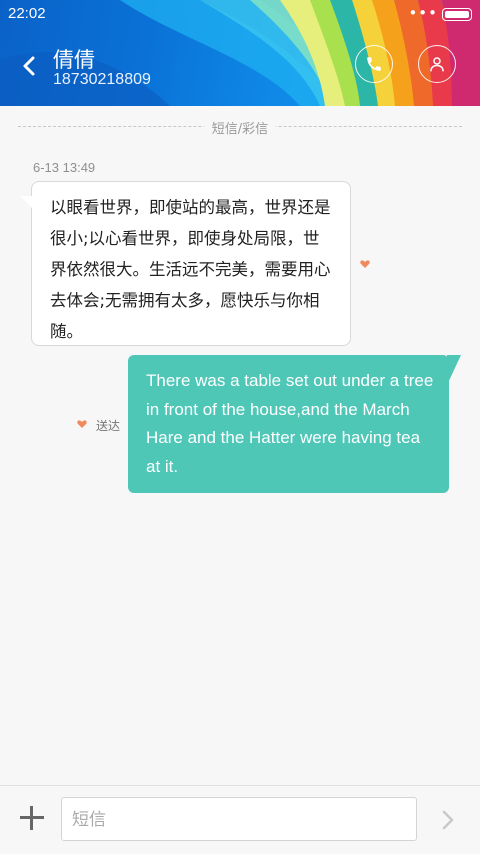 The width and height of the screenshot is (480, 854). What do you see at coordinates (365, 264) in the screenshot?
I see `heart-icon` at bounding box center [365, 264].